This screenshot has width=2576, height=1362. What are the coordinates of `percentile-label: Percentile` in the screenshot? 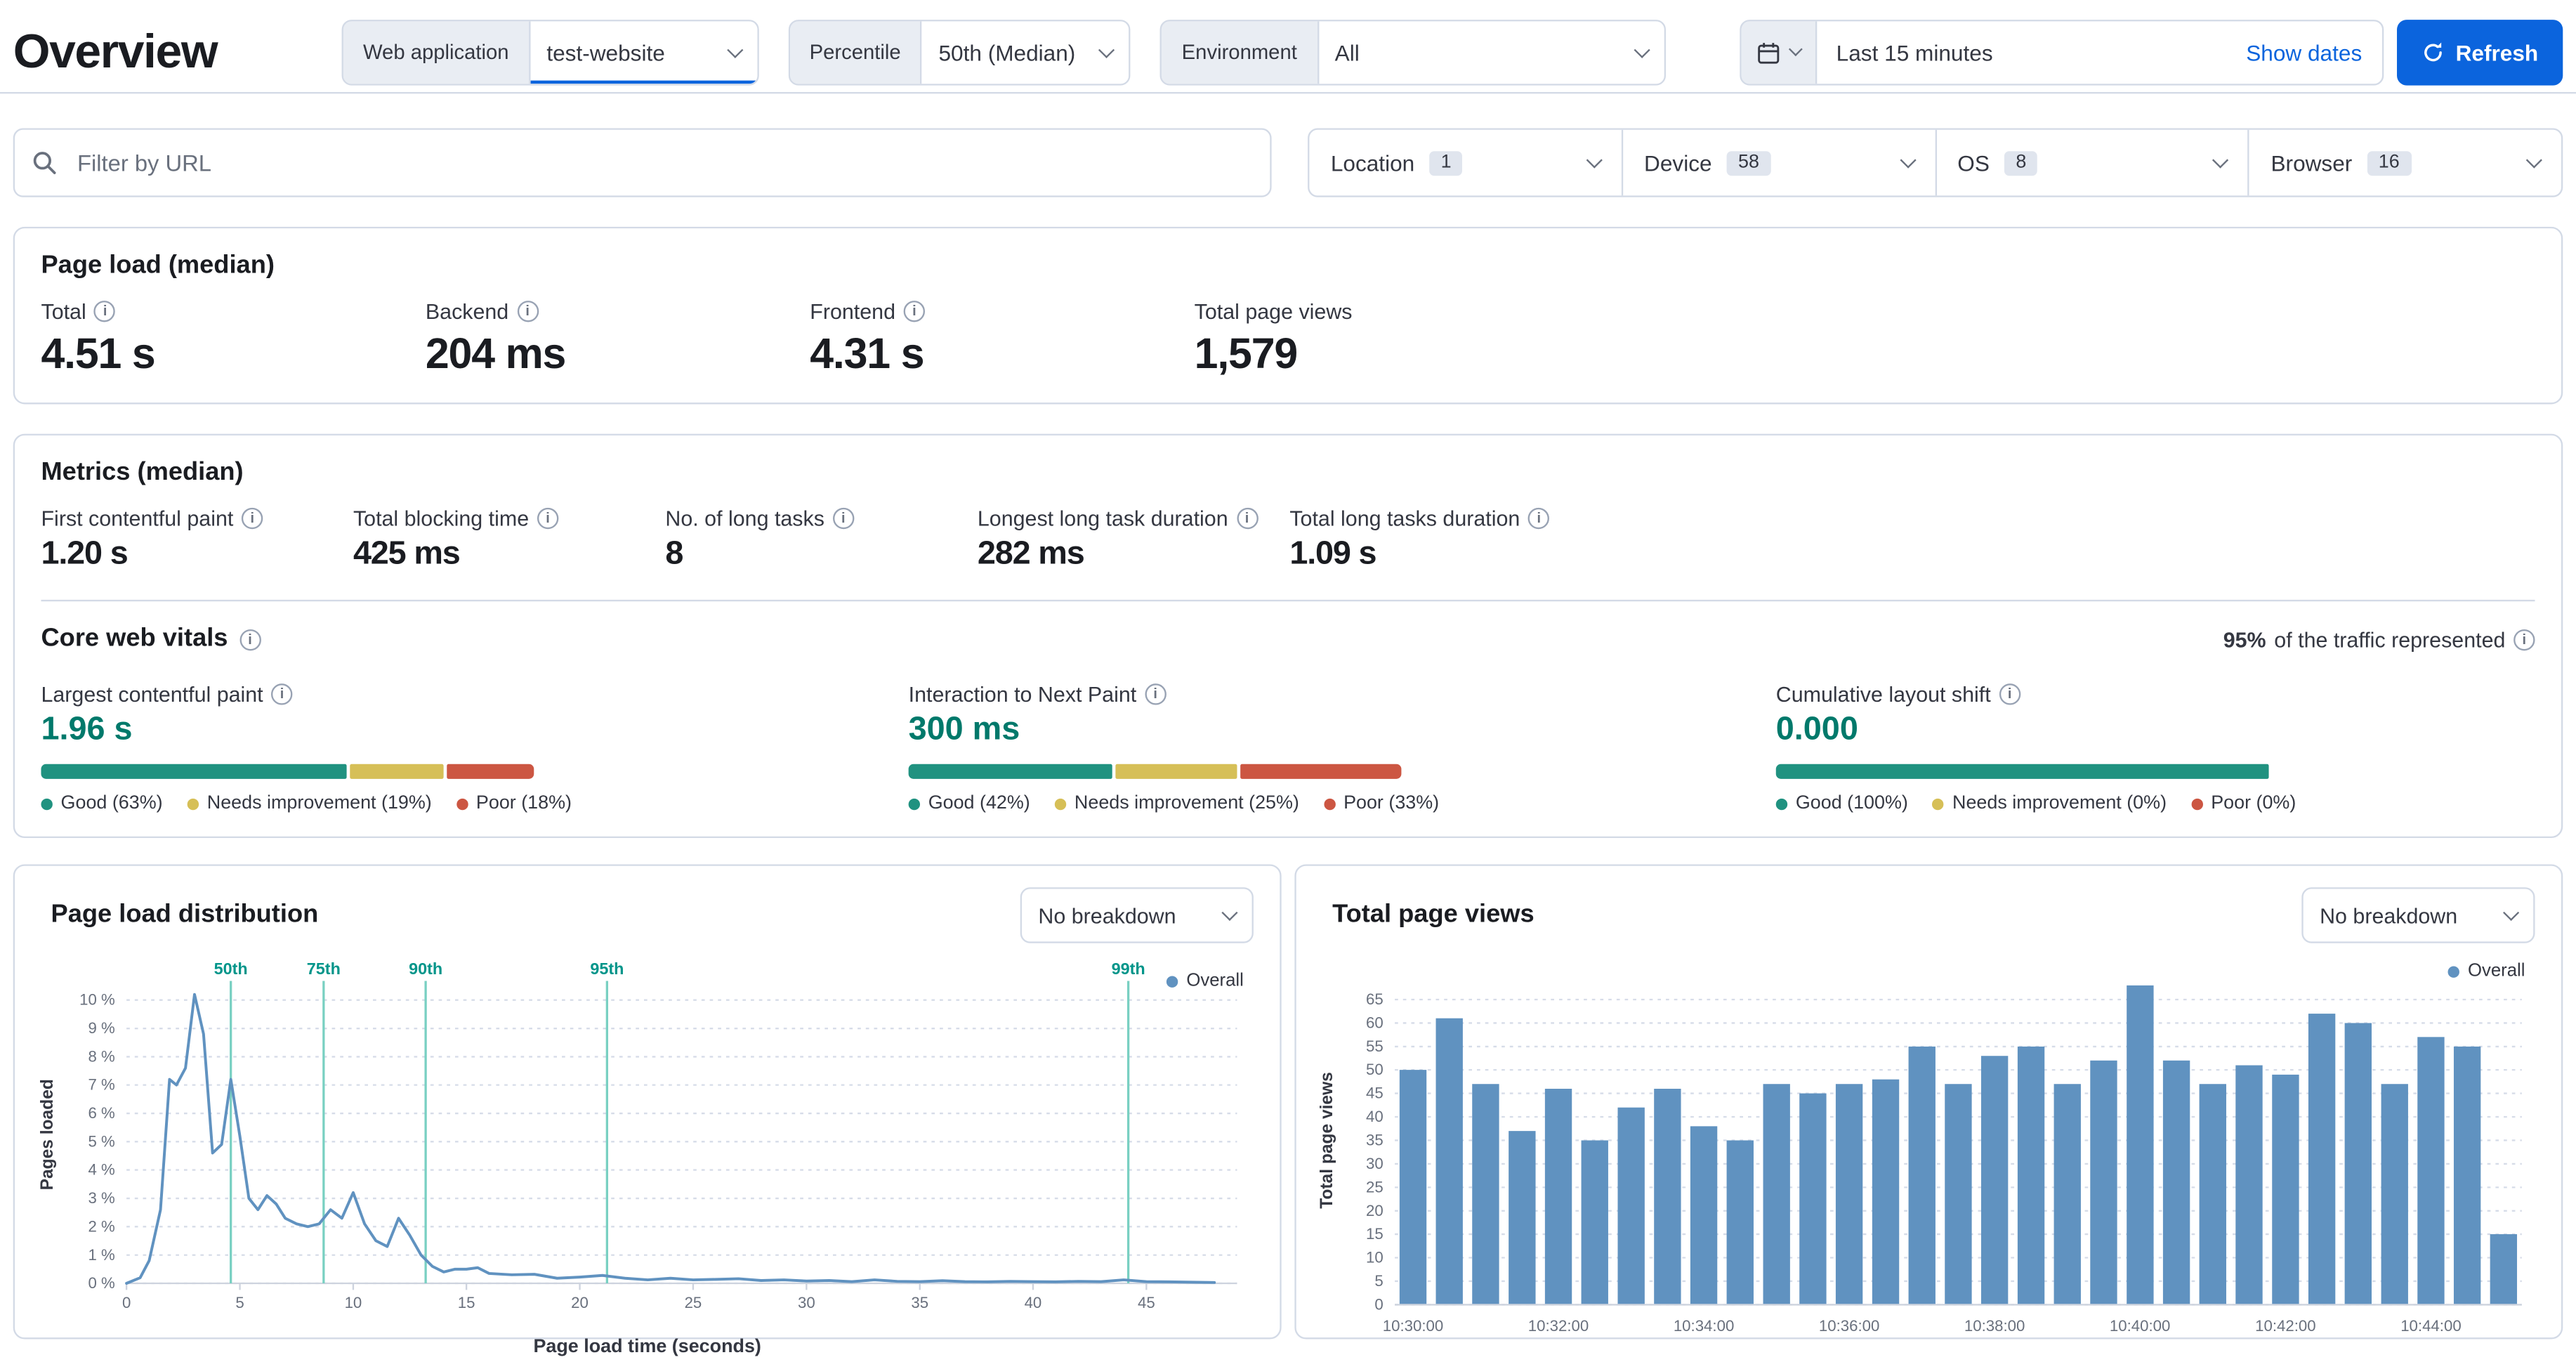 It's located at (856, 52).